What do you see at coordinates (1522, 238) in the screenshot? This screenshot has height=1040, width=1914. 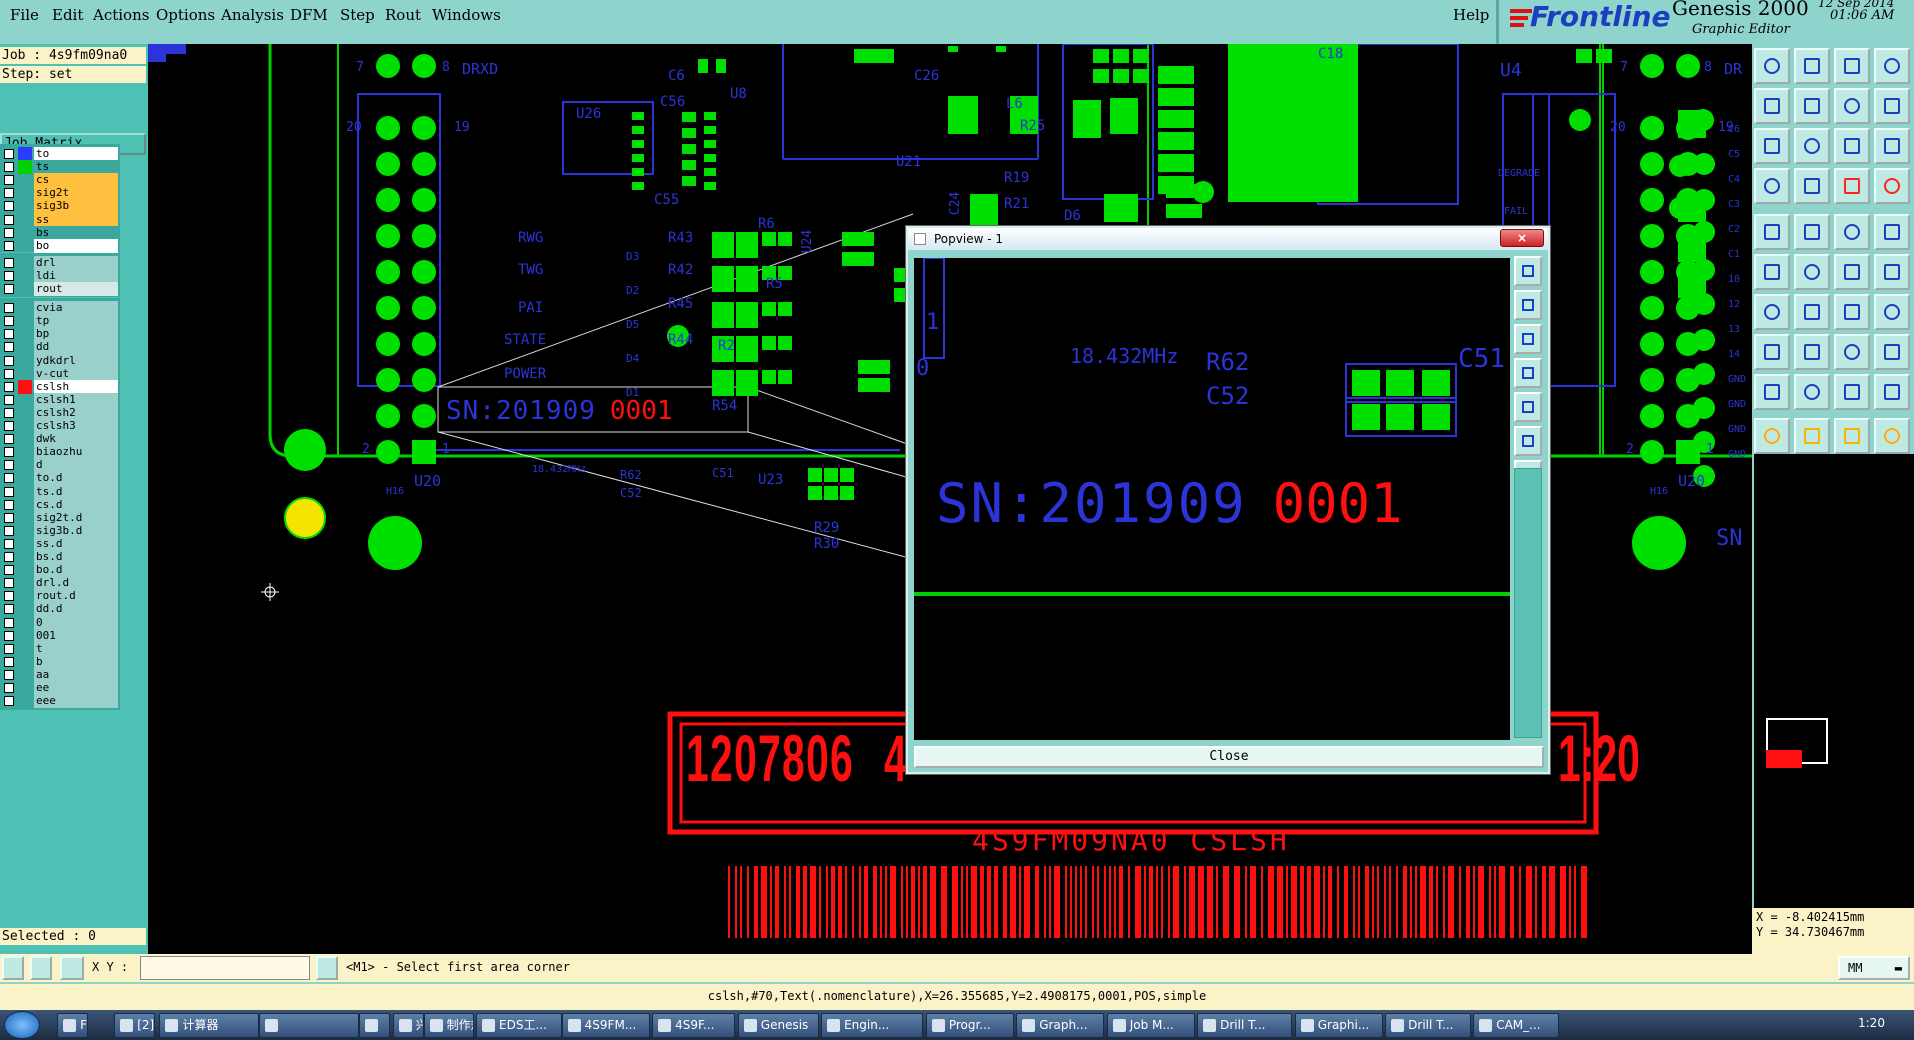 I see `close-icon: ×` at bounding box center [1522, 238].